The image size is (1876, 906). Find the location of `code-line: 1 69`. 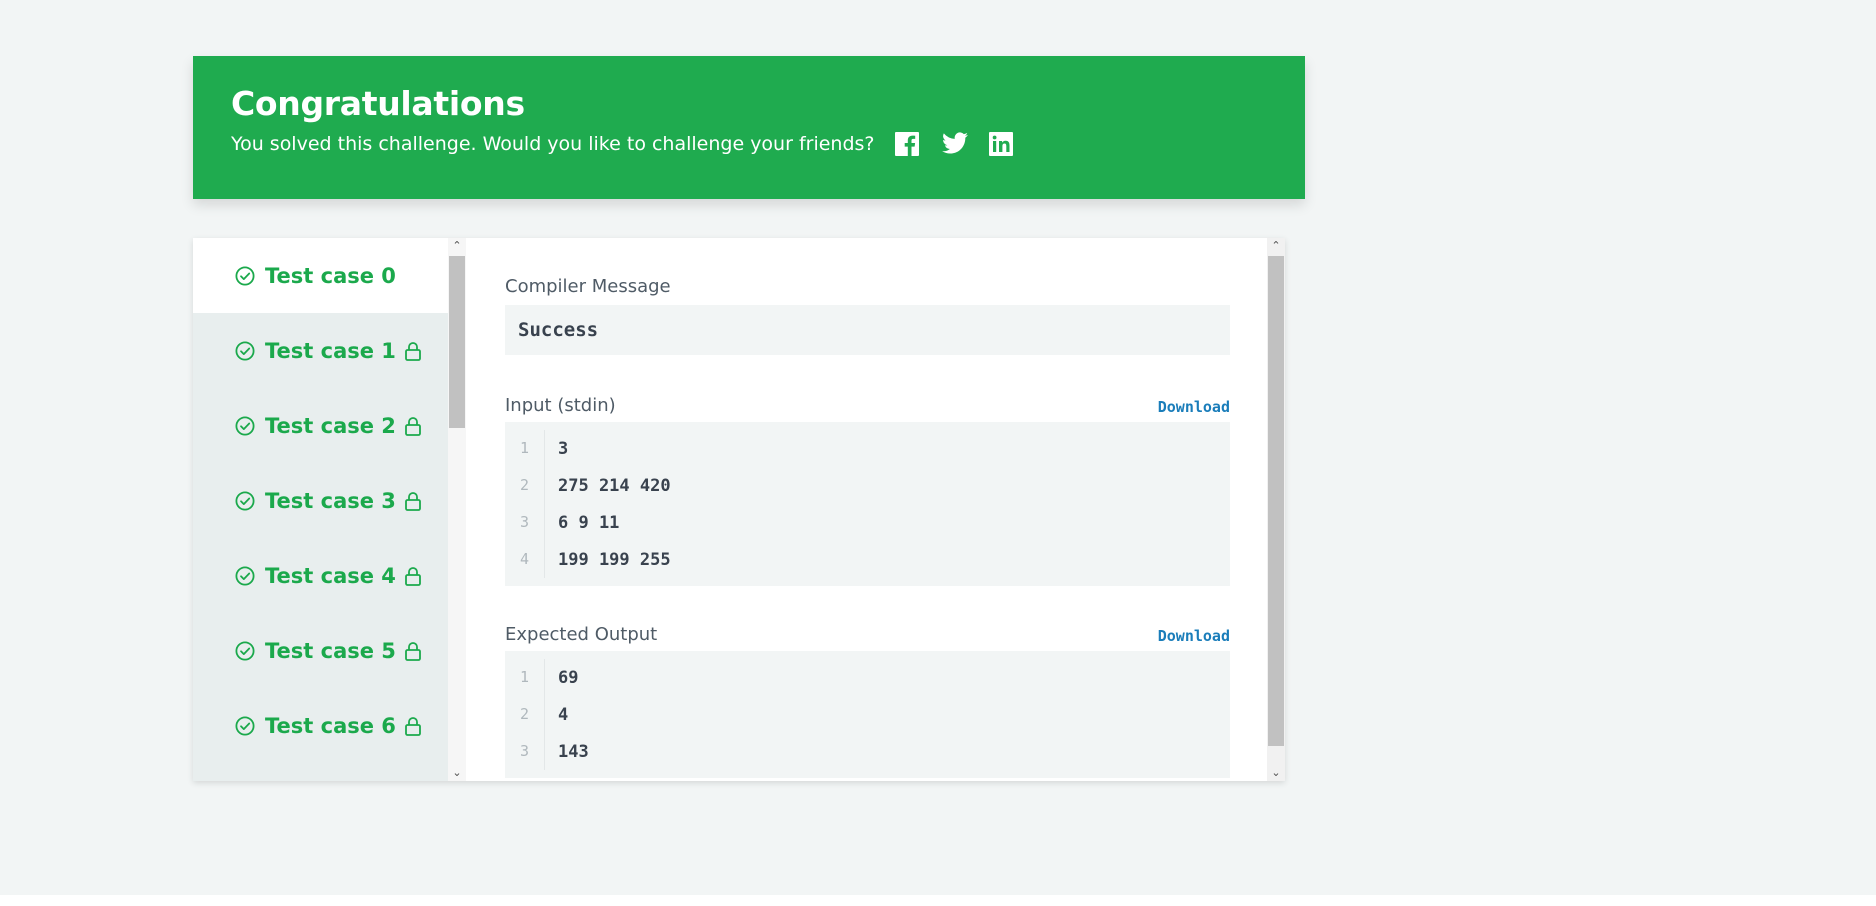

code-line: 1 69 is located at coordinates (867, 677).